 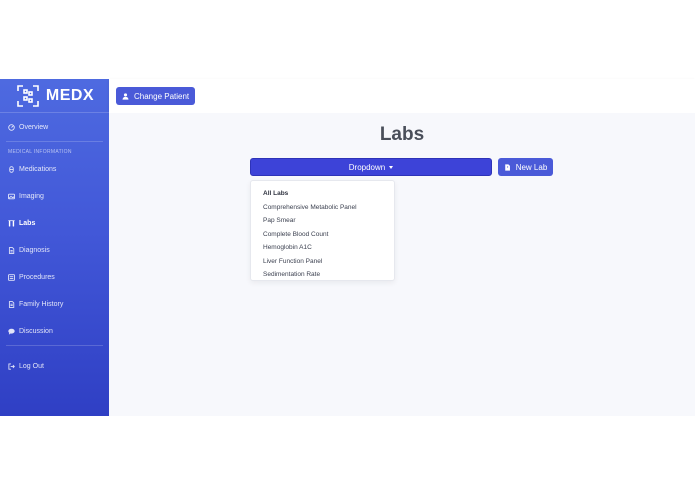 I want to click on sidebar-item-family-history: Family History, so click(x=54, y=304).